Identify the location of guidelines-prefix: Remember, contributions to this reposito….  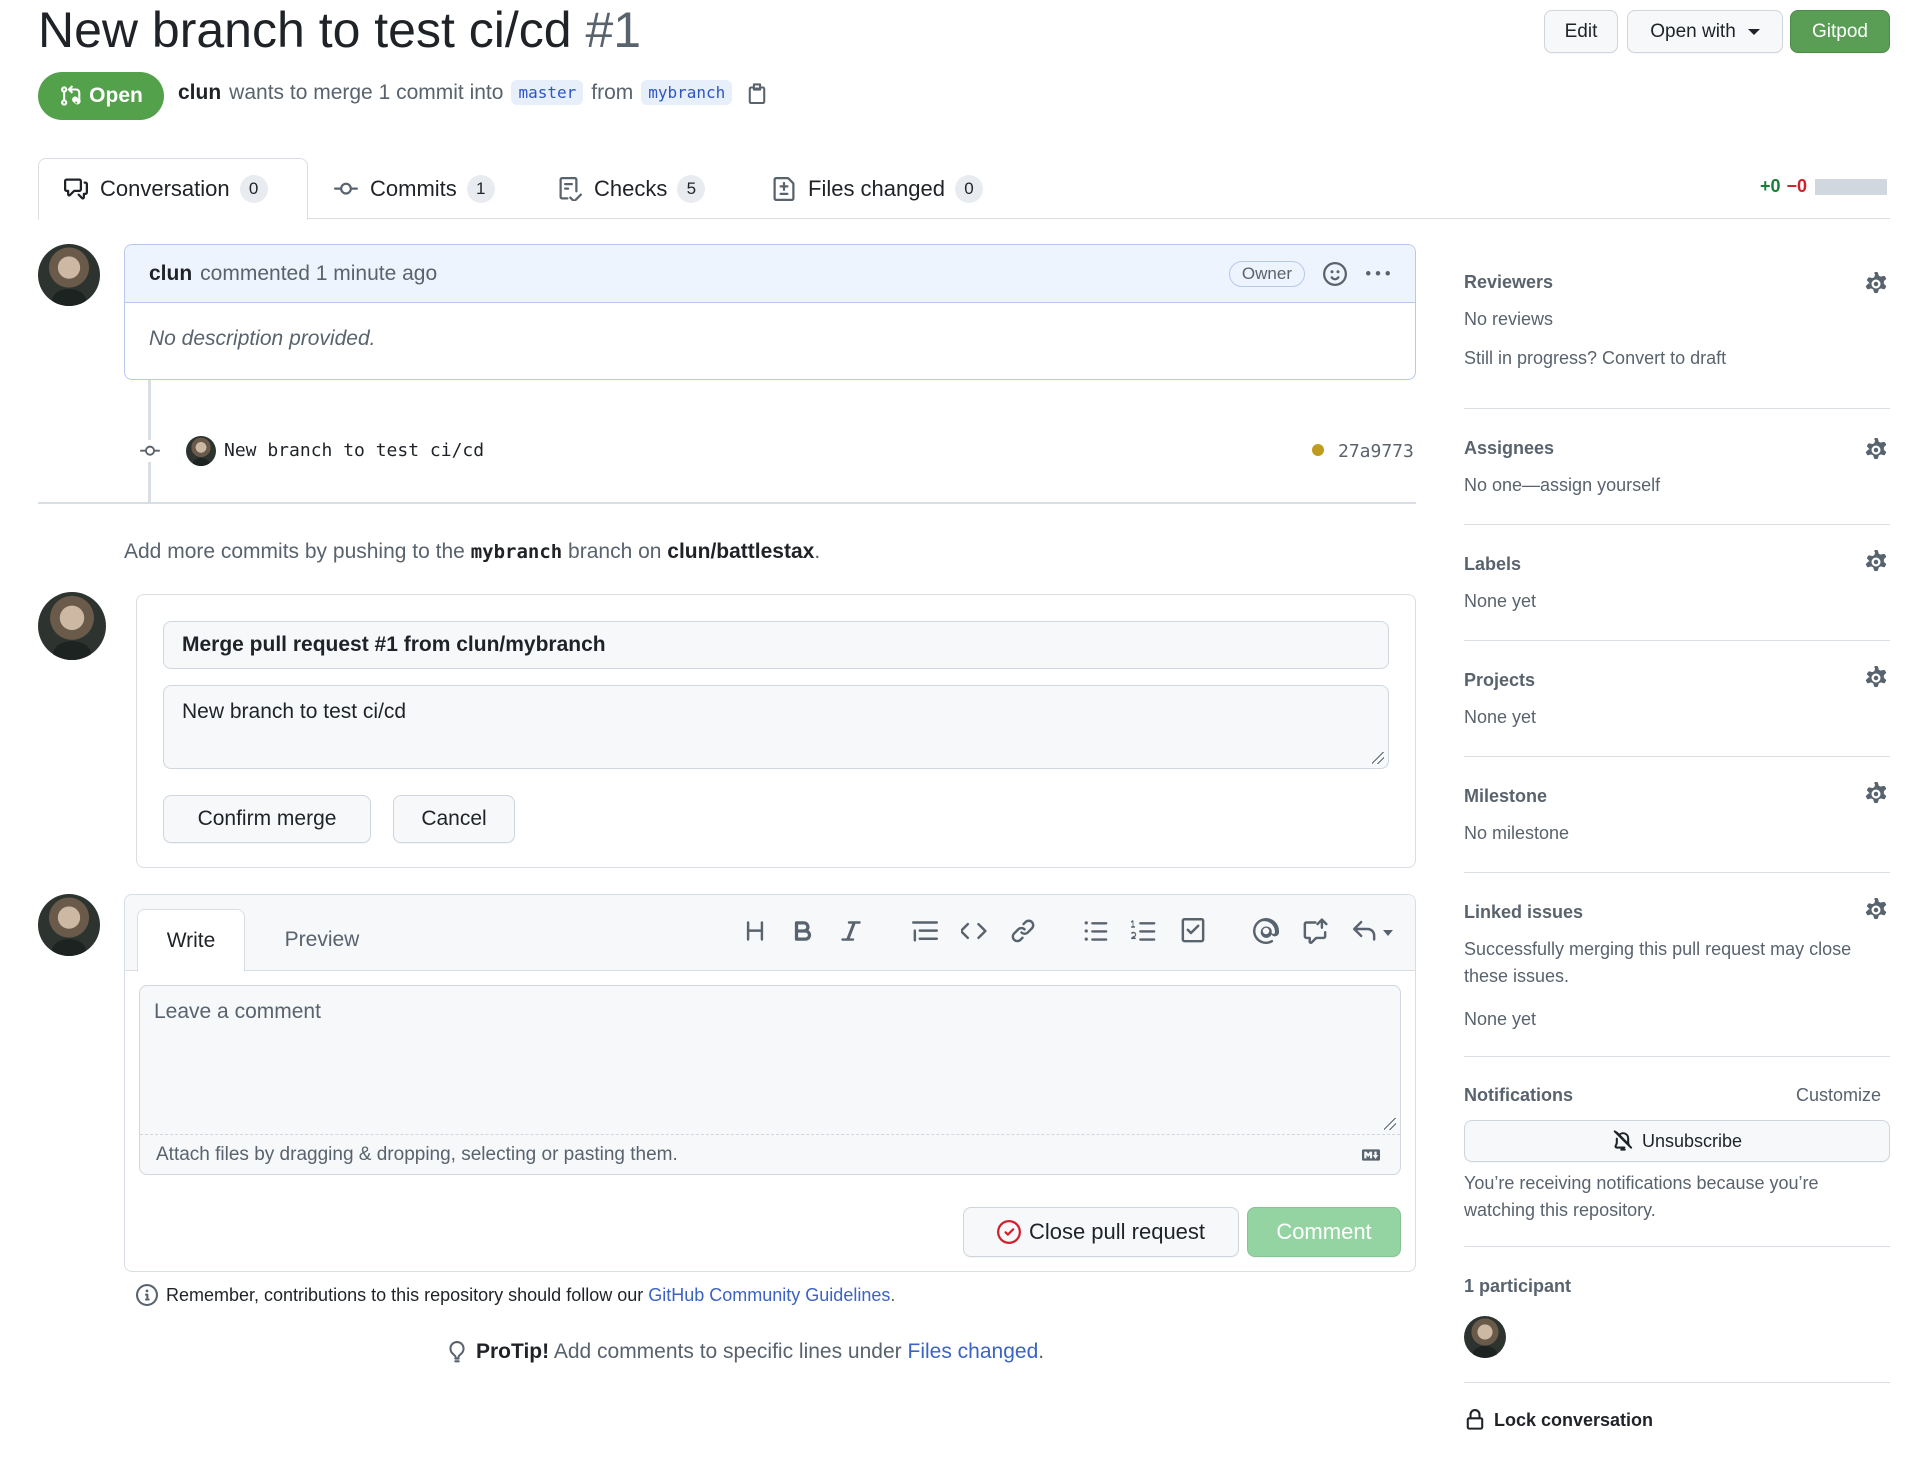
(405, 1294).